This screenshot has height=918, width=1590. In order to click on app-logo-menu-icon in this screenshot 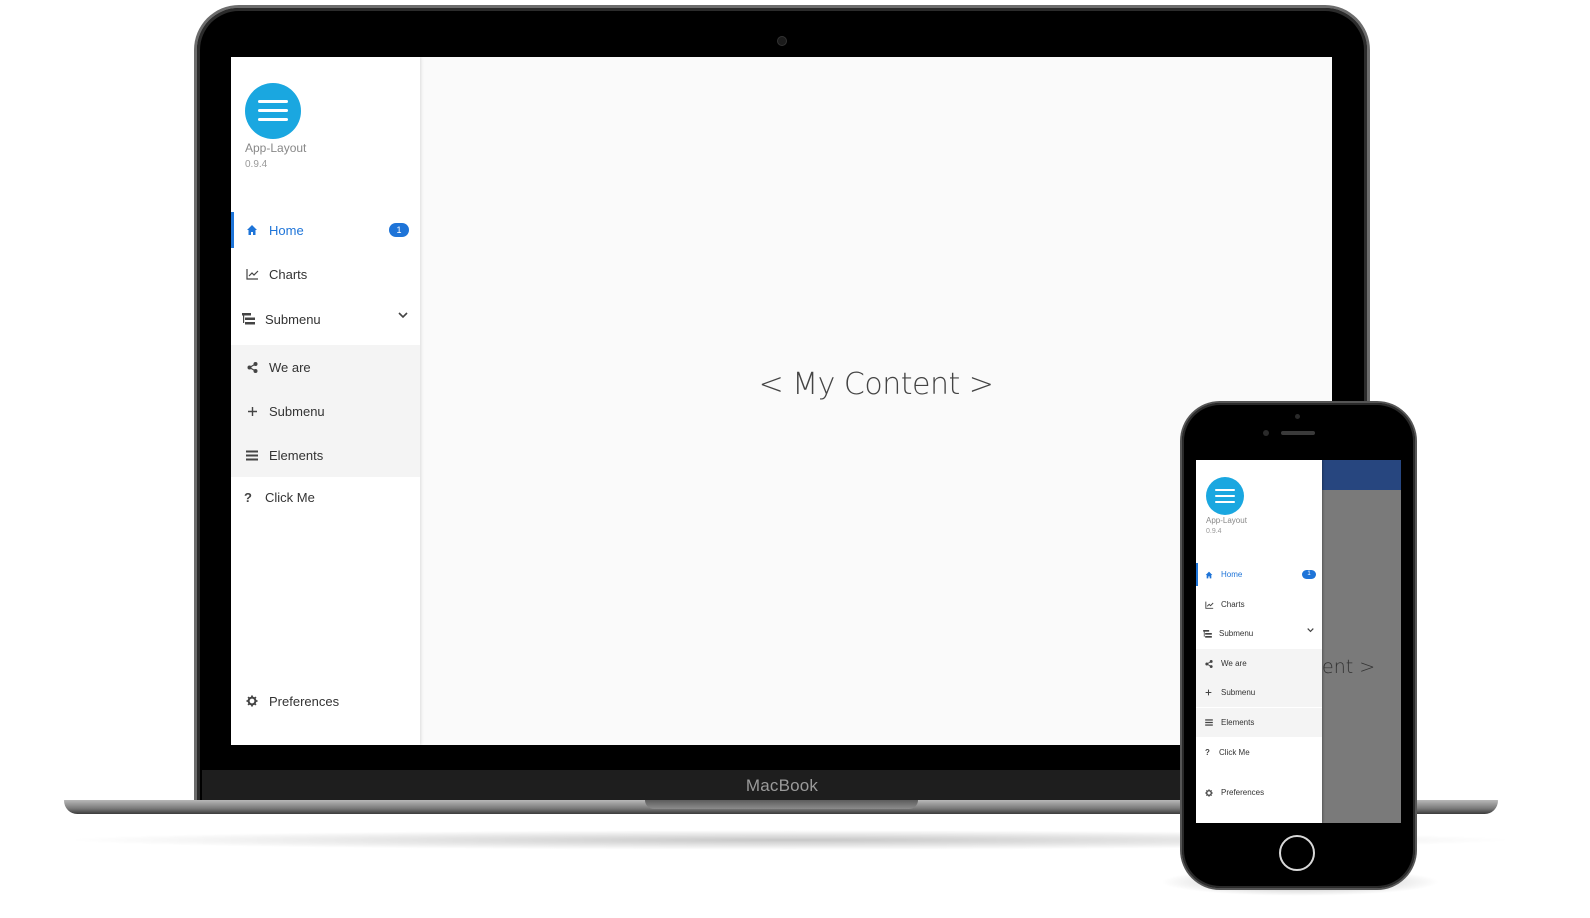, I will do `click(273, 111)`.